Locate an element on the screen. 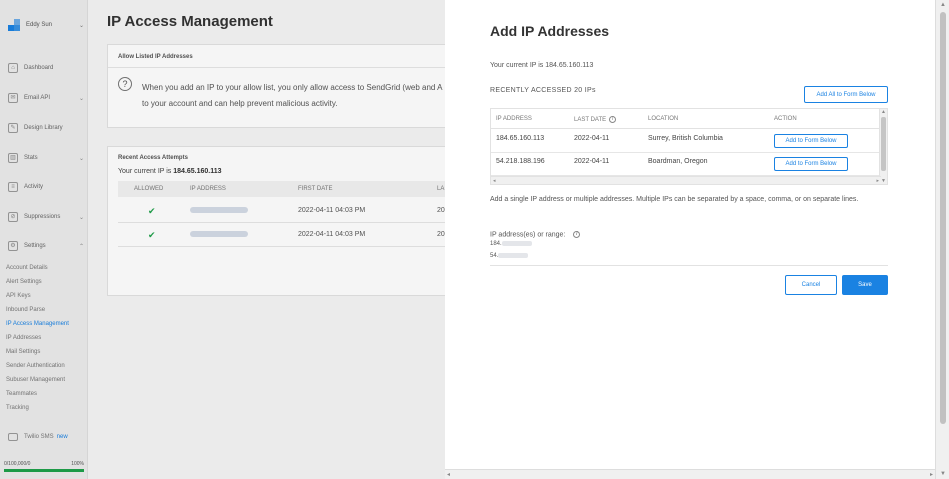 This screenshot has height=479, width=949. row-ip: 184.65.160.113 is located at coordinates (520, 138).